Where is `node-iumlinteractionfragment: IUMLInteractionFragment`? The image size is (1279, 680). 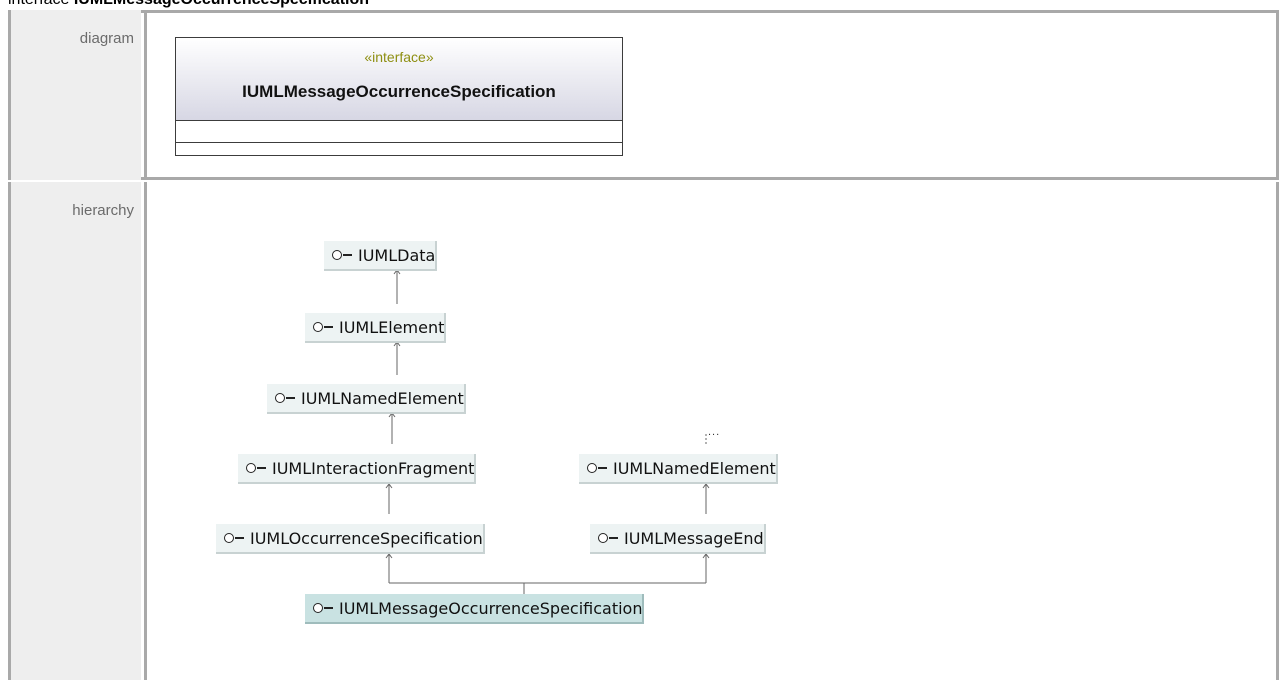 node-iumlinteractionfragment: IUMLInteractionFragment is located at coordinates (357, 469).